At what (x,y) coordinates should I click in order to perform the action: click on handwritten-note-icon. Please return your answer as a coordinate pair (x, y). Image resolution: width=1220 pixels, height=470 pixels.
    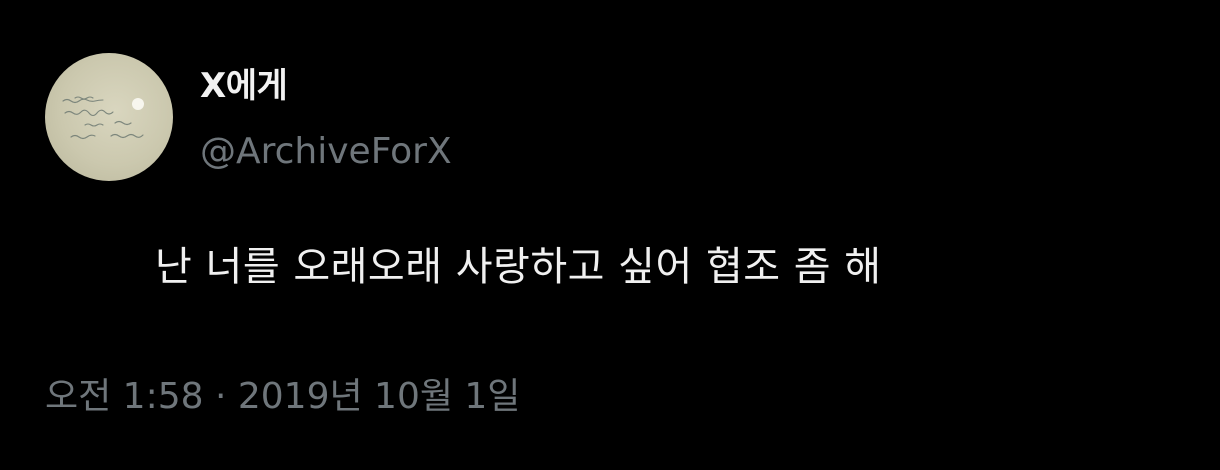
    Looking at the image, I should click on (103, 118).